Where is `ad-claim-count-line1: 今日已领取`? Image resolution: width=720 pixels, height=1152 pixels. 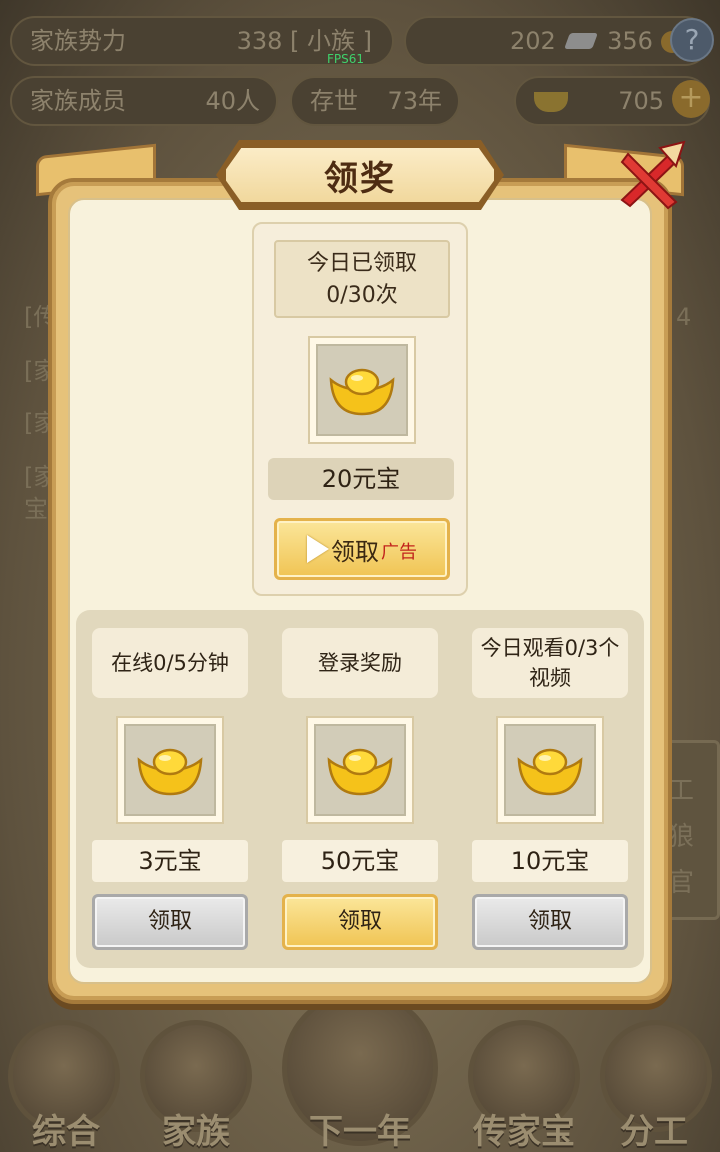
ad-claim-count-line1: 今日已领取 is located at coordinates (361, 263).